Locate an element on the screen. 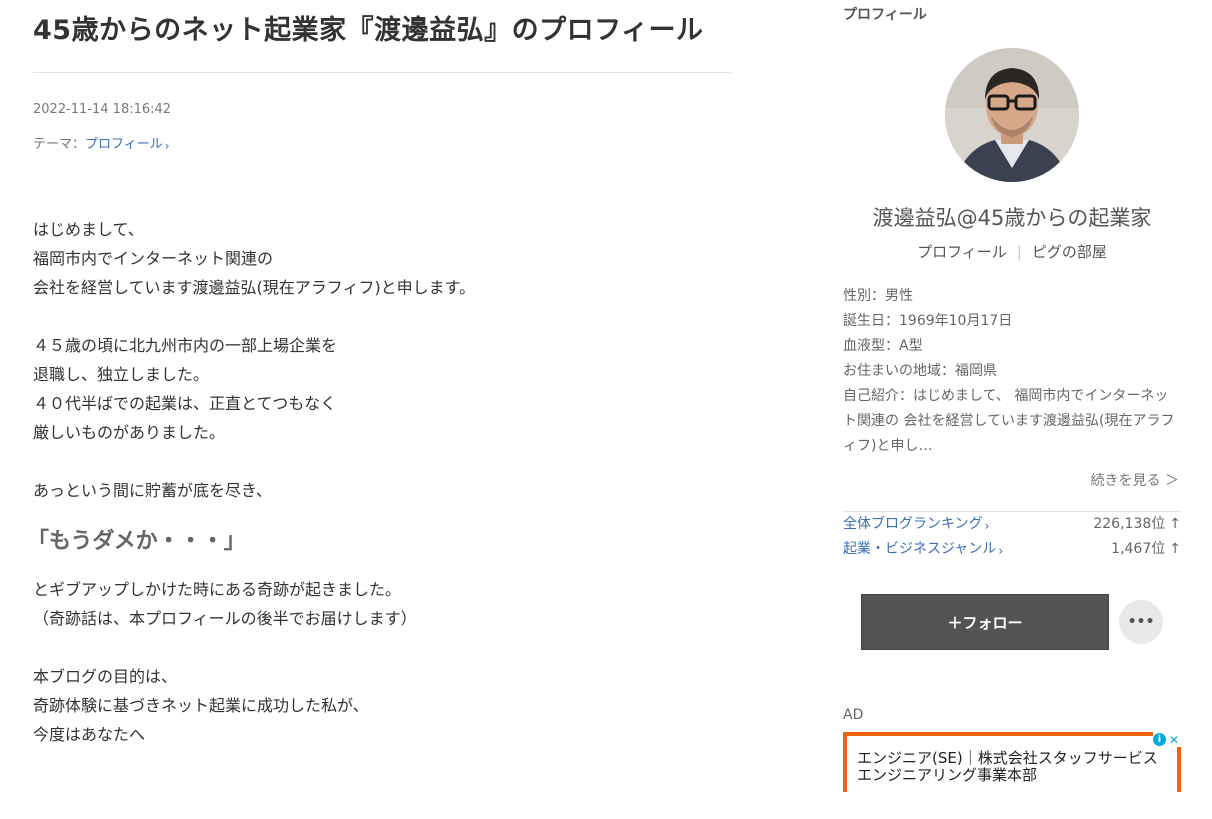  body-line: 退職し、独立しました。 is located at coordinates (121, 374).